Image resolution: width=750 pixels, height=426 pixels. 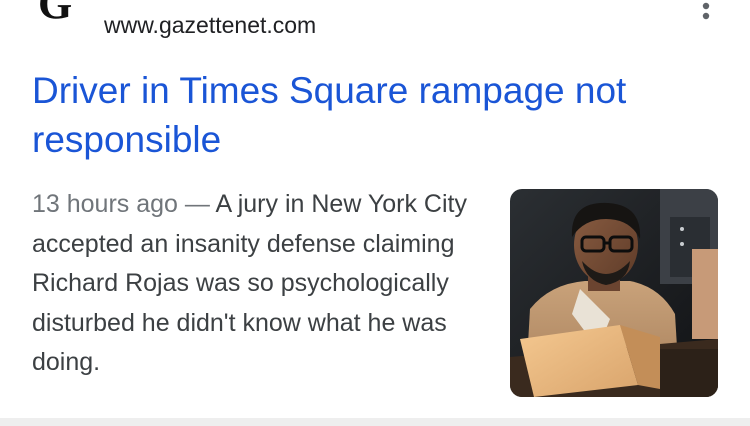 I want to click on more-vert-icon, so click(x=706, y=14).